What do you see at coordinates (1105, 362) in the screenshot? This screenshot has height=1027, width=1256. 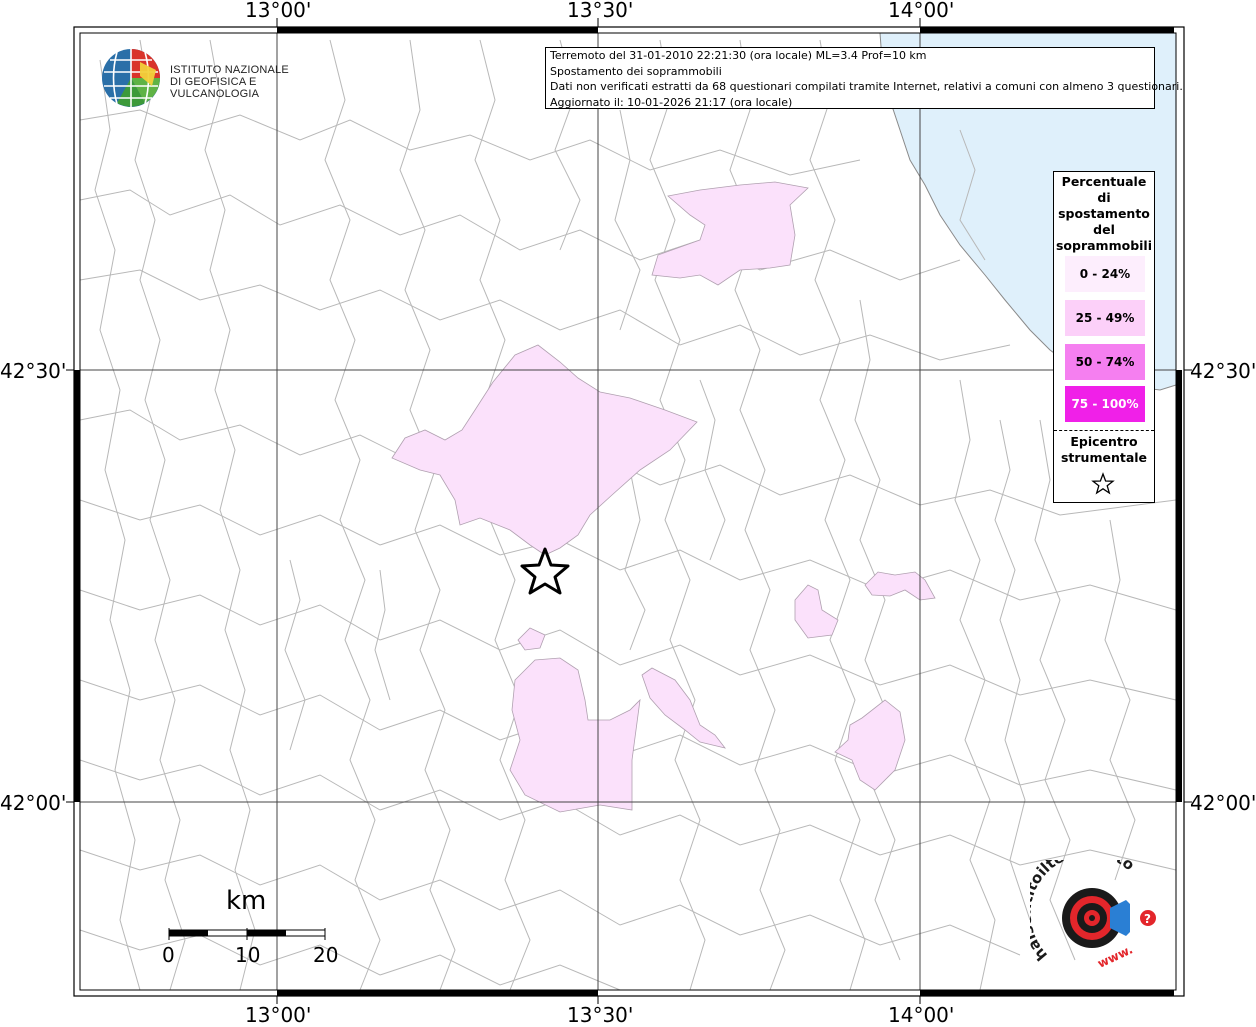 I see `legend-item-50-74: 50 - 74%` at bounding box center [1105, 362].